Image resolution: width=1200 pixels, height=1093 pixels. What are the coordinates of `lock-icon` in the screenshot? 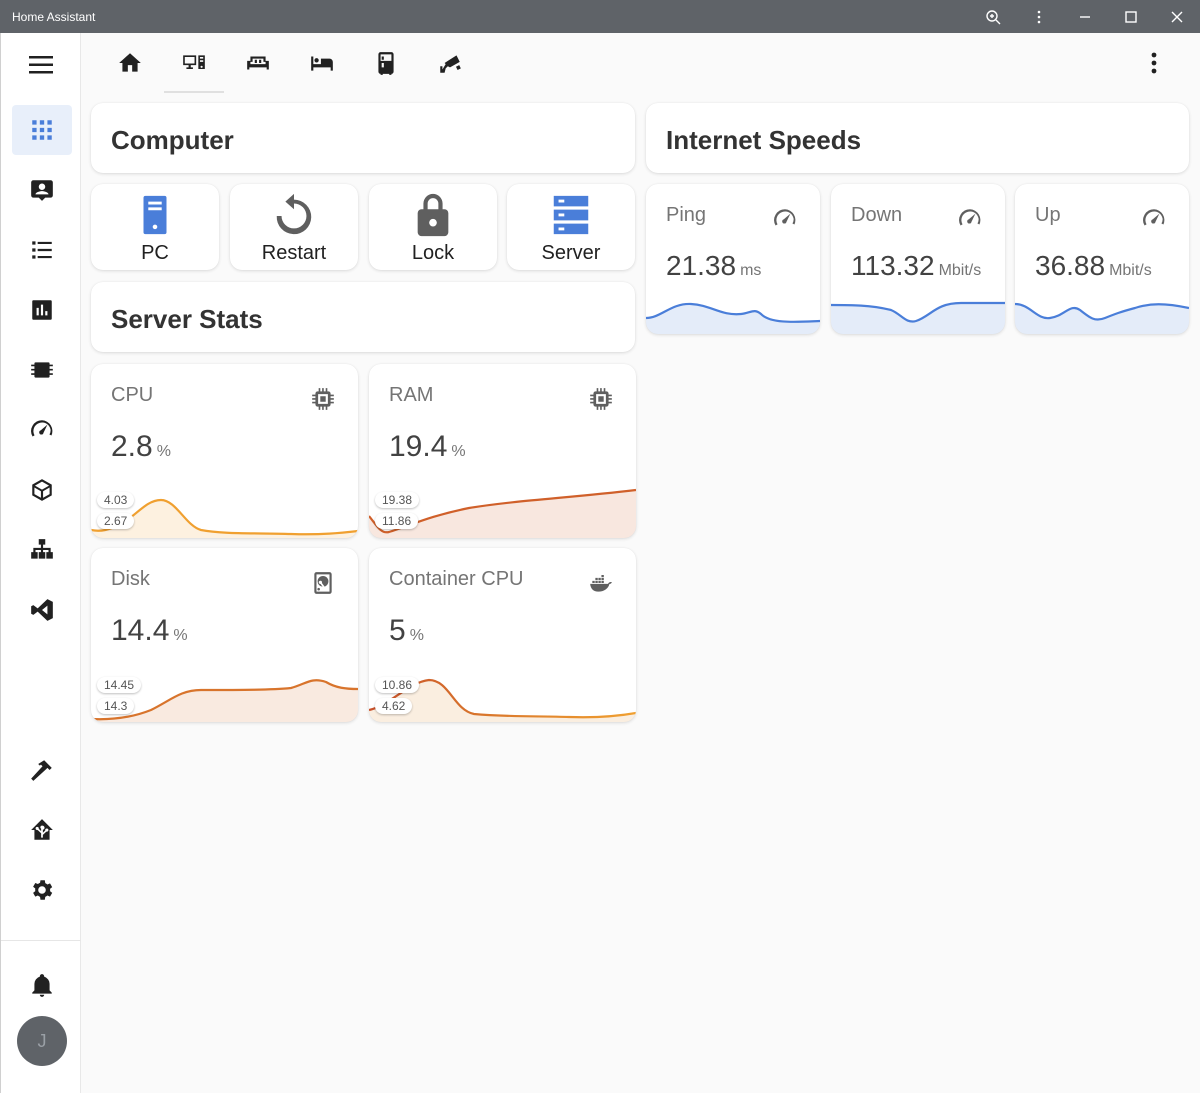 It's located at (433, 215).